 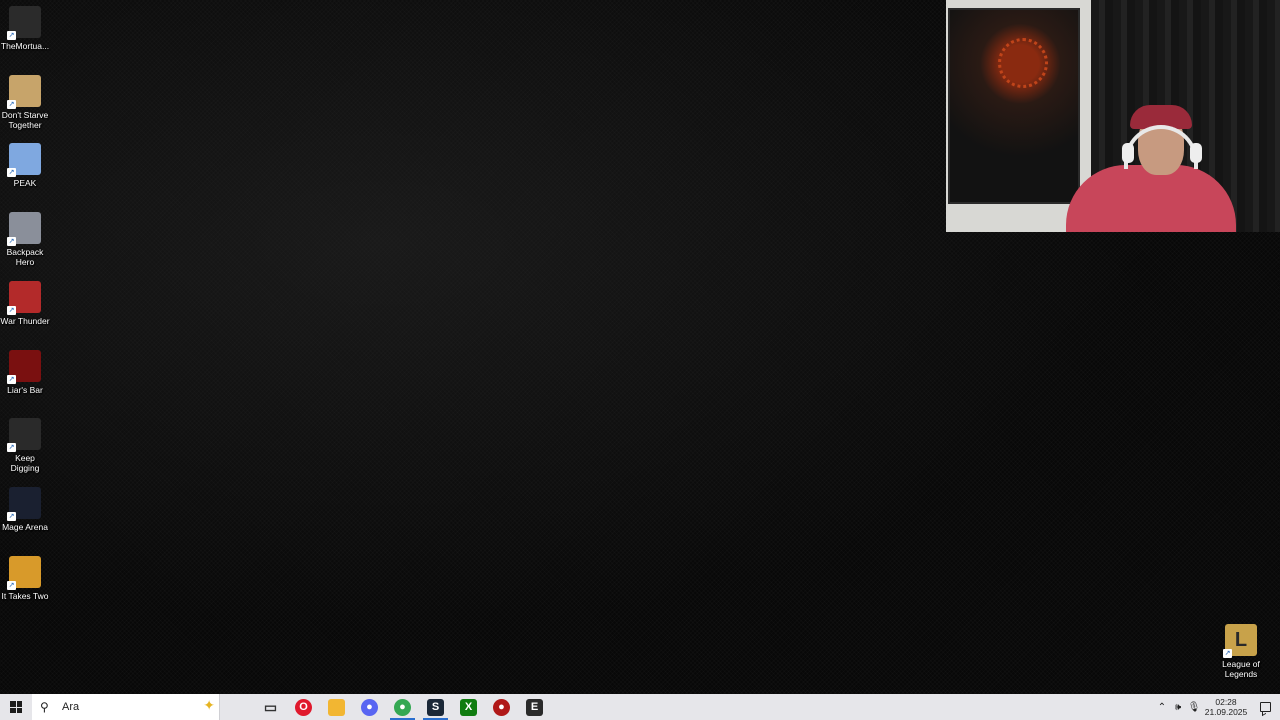 What do you see at coordinates (1151, 198) in the screenshot?
I see `shirt` at bounding box center [1151, 198].